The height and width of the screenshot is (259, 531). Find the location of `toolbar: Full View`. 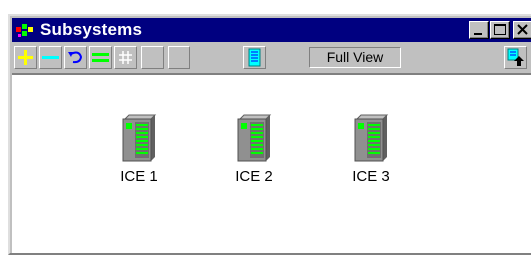

toolbar: Full View is located at coordinates (271, 58).